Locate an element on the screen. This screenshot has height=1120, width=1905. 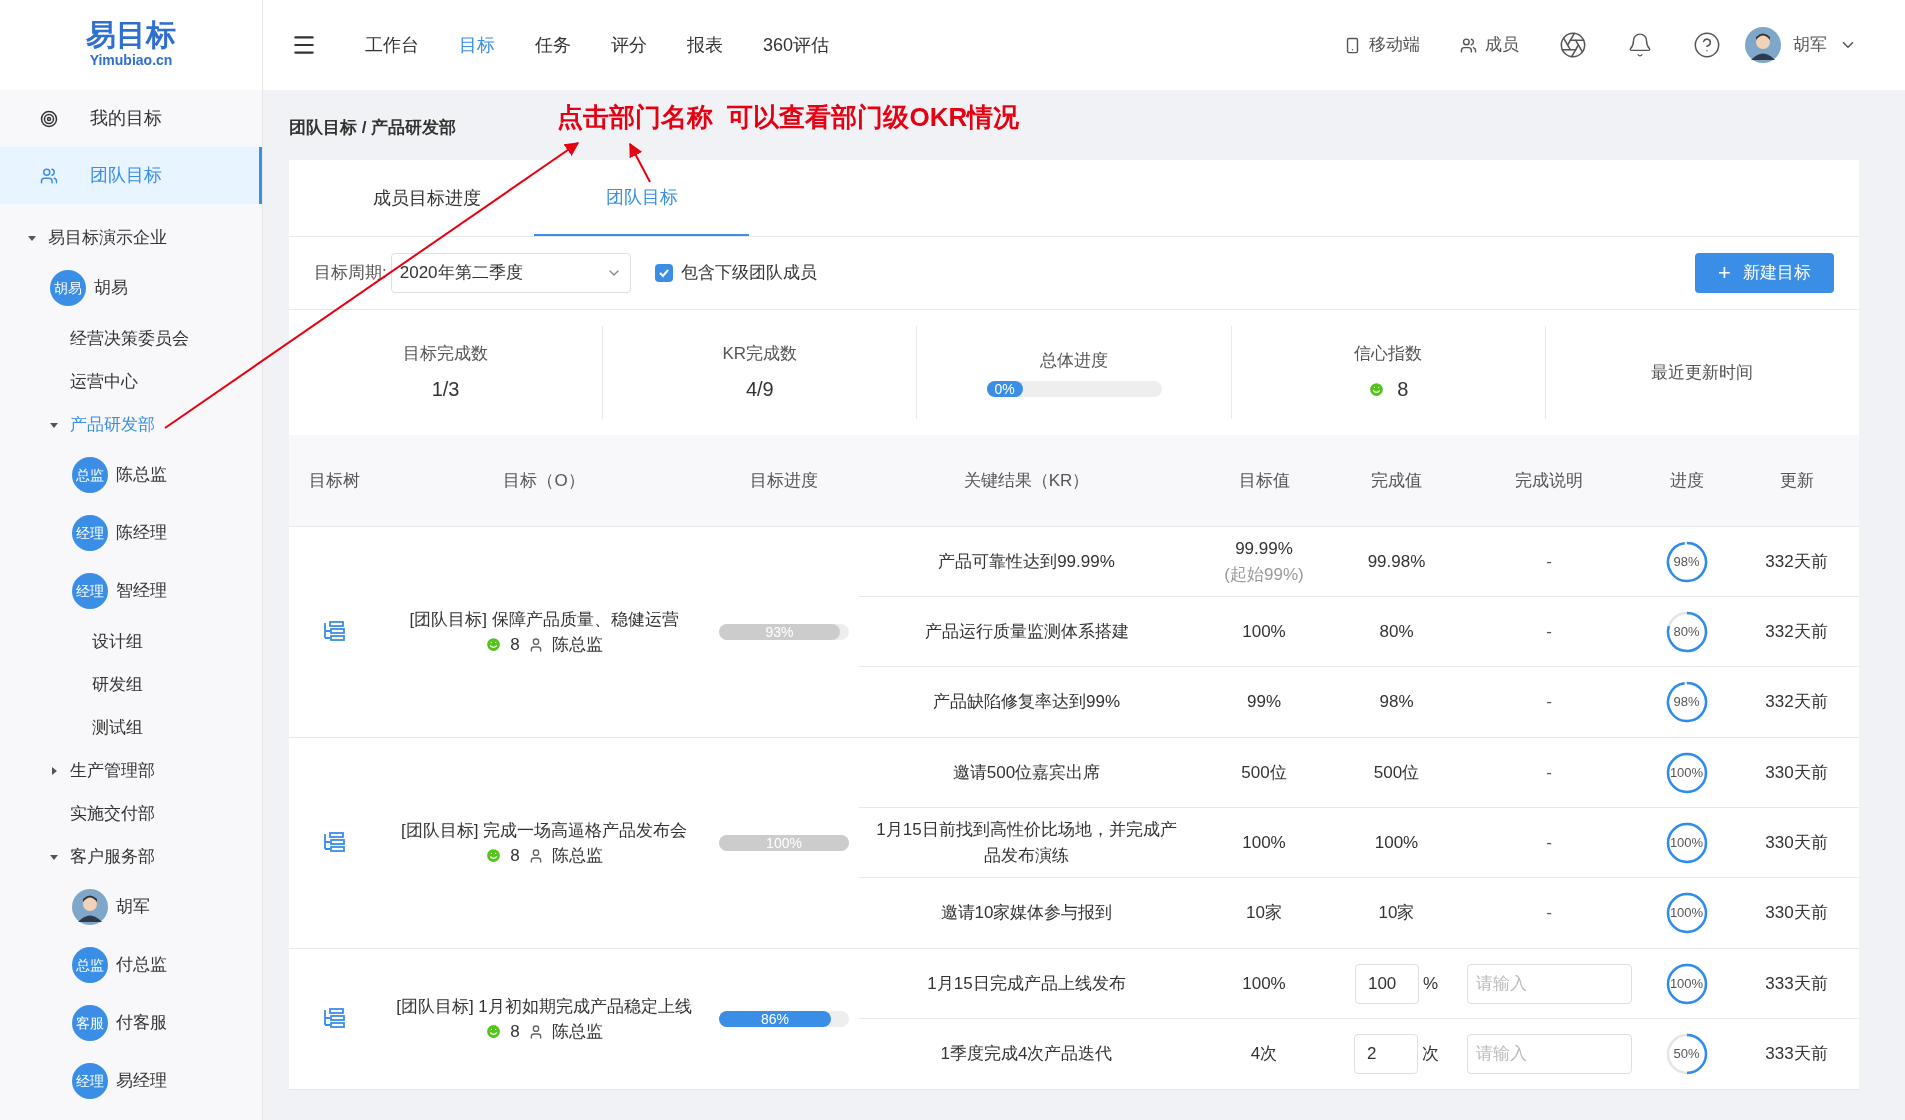
user-name: 胡军 is located at coordinates (1810, 45).